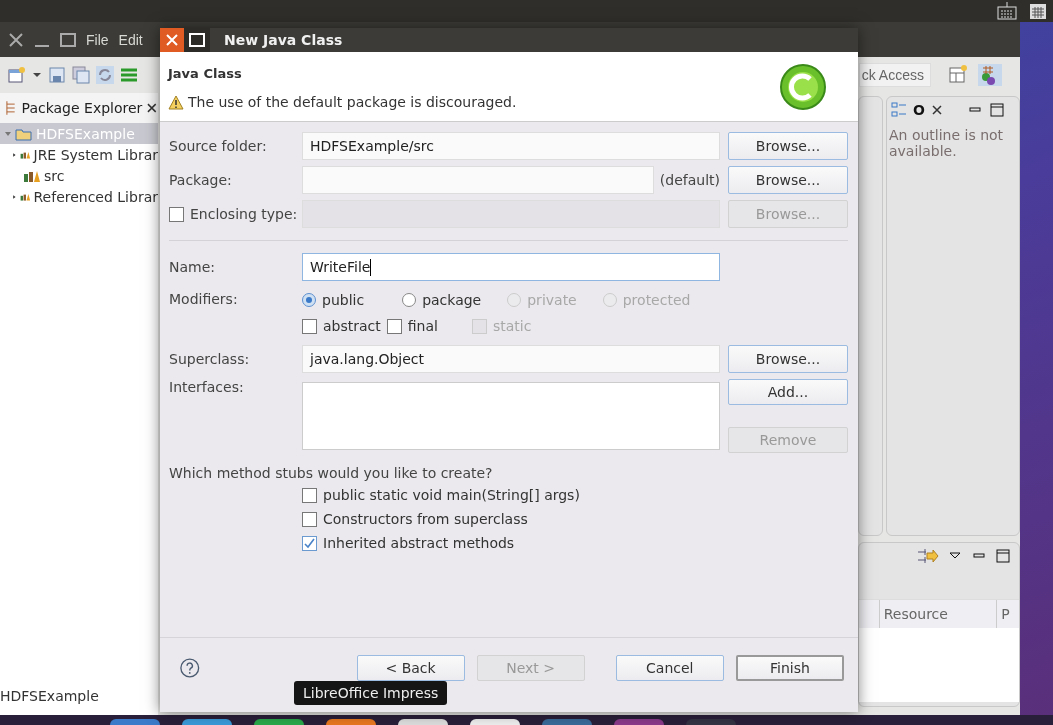 Image resolution: width=1053 pixels, height=725 pixels. I want to click on modifier-checkbox: abstract, so click(341, 326).